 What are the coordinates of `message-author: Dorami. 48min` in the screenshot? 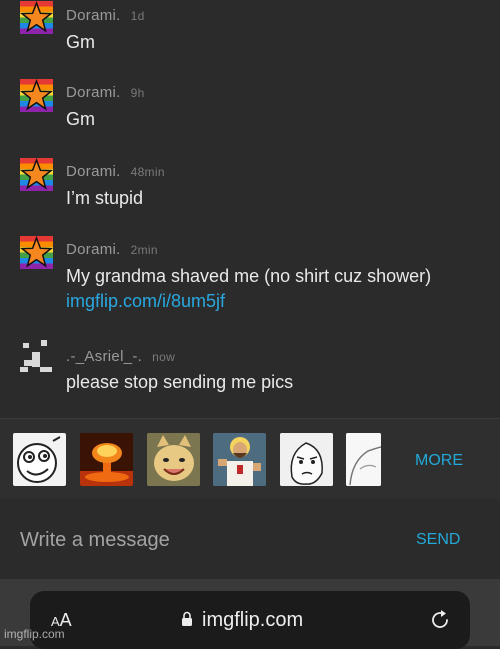 It's located at (115, 171).